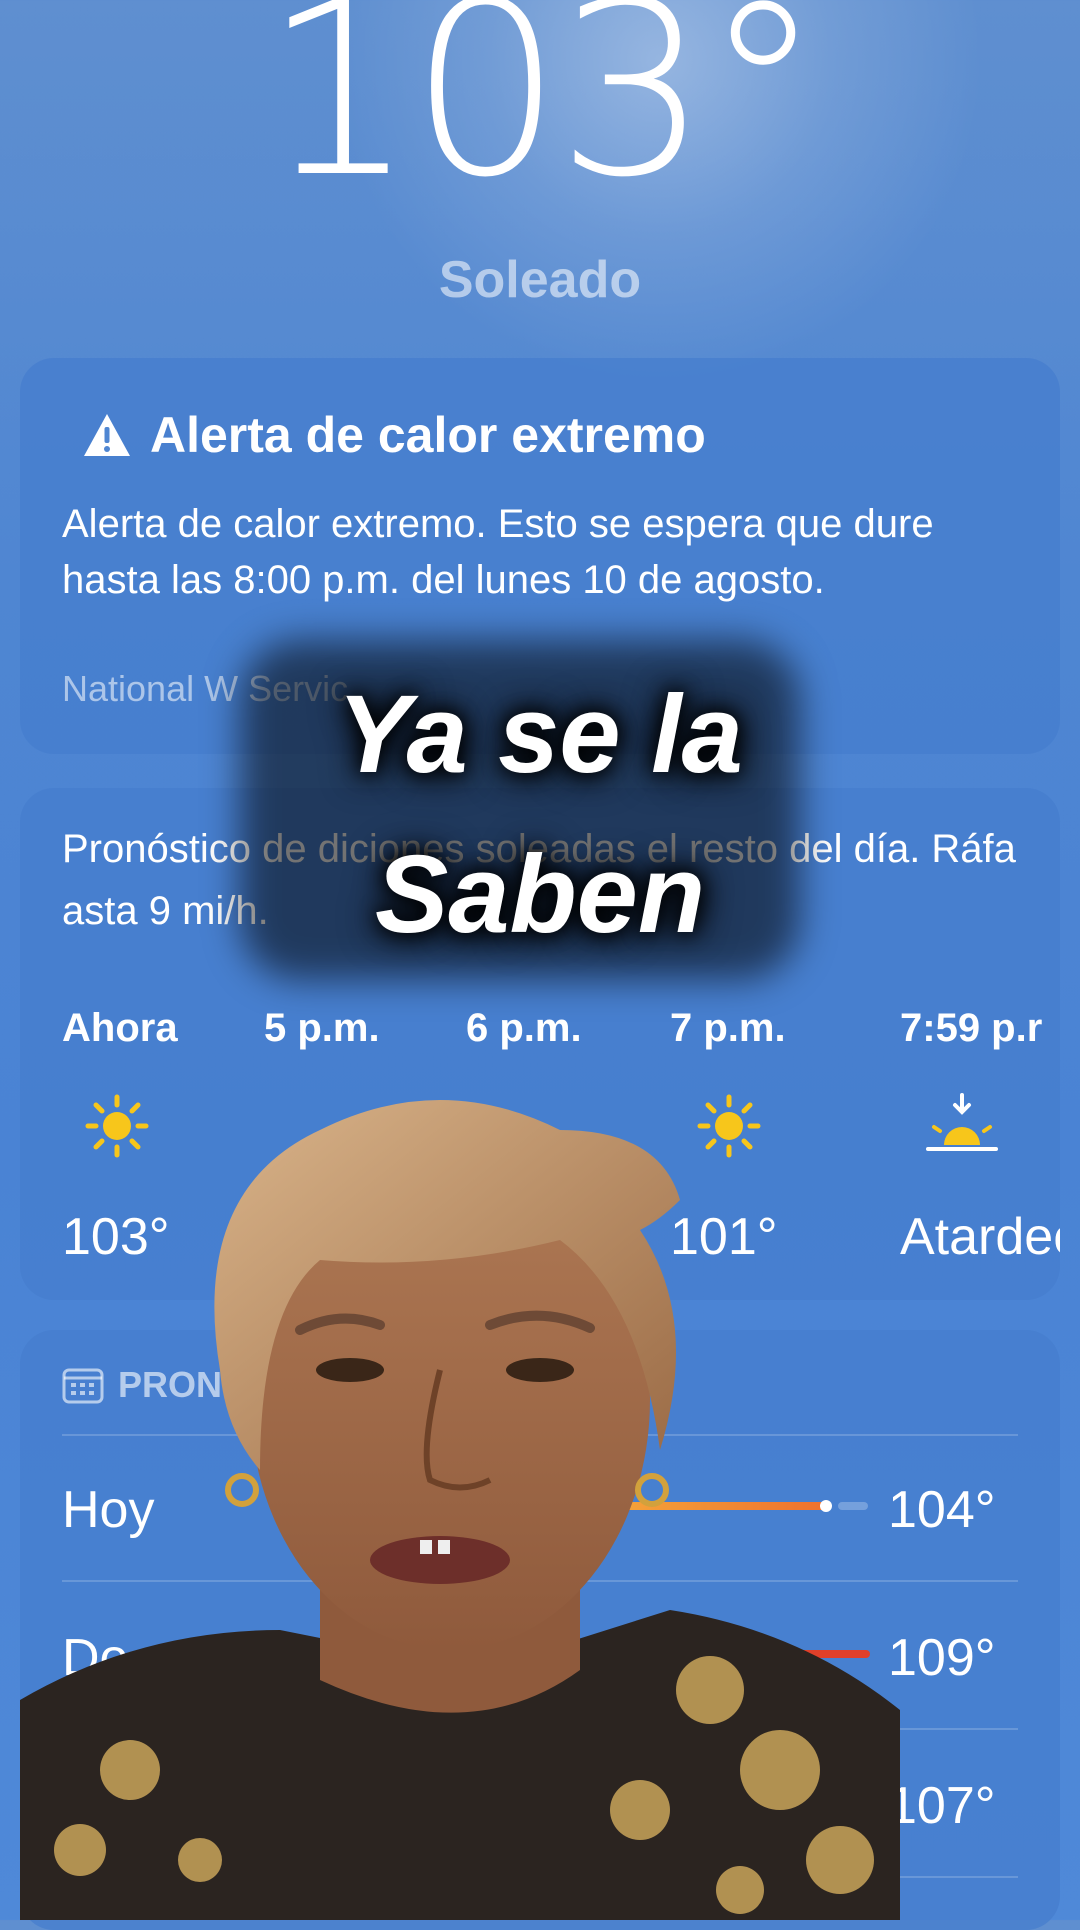  What do you see at coordinates (540, 734) in the screenshot?
I see `caption-line-1: Ya se la` at bounding box center [540, 734].